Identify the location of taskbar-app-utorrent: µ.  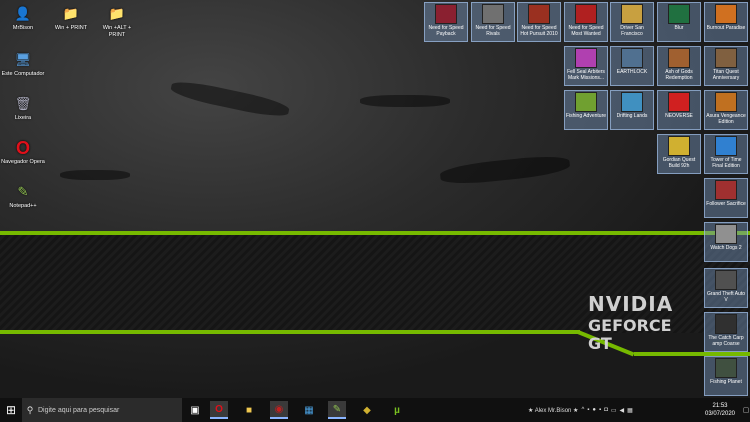
(397, 410).